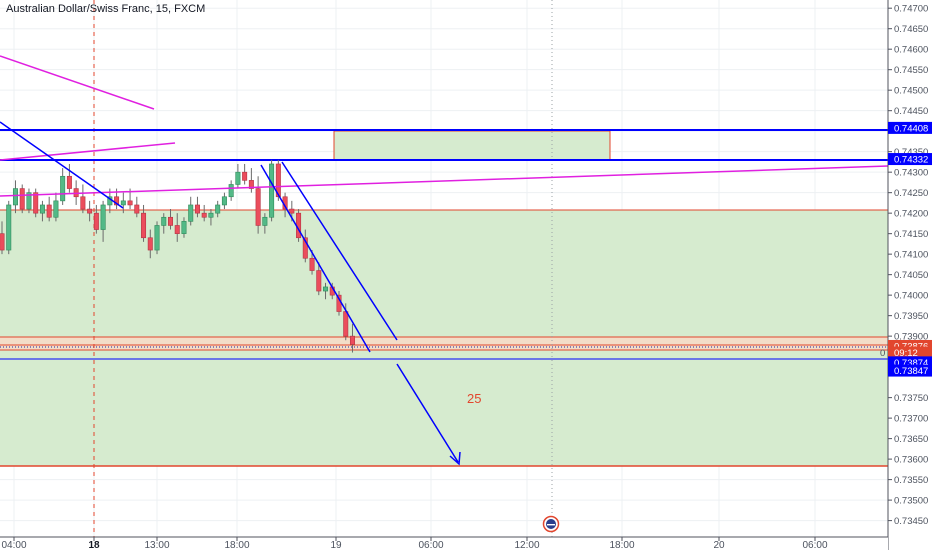 The height and width of the screenshot is (550, 932). I want to click on price-tick-label: 0.74550, so click(911, 70).